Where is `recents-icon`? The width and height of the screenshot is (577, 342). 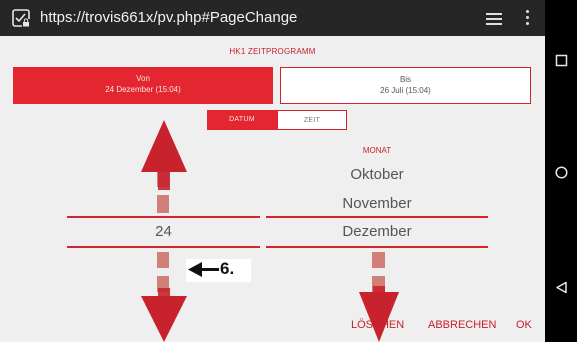
recents-icon is located at coordinates (561, 60).